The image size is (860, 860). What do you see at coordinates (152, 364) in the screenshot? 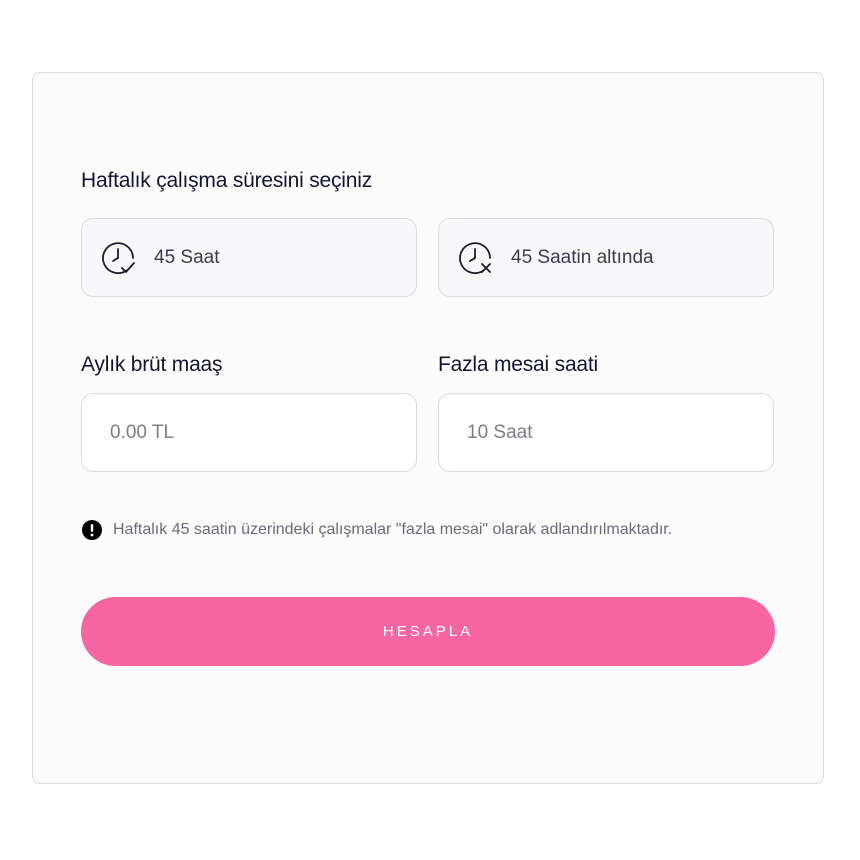
I see `salary-label: Aylık brüt maaş` at bounding box center [152, 364].